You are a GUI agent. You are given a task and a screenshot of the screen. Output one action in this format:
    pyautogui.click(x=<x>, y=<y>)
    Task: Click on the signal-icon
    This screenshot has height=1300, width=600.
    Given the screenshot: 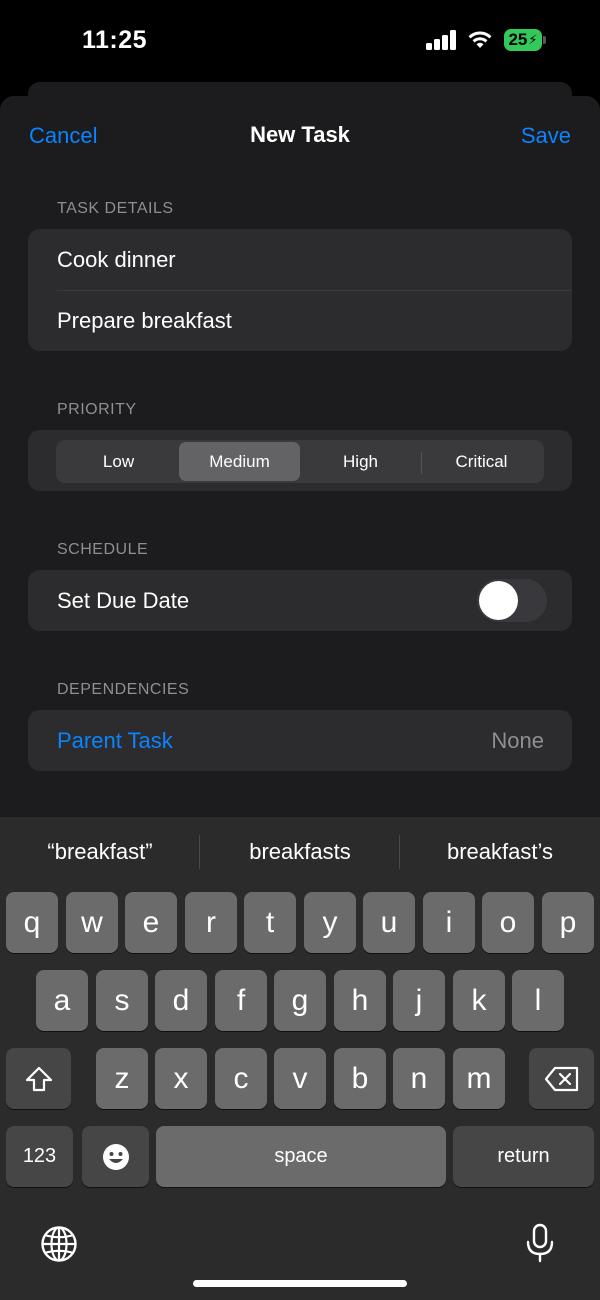 What is the action you would take?
    pyautogui.click(x=442, y=40)
    